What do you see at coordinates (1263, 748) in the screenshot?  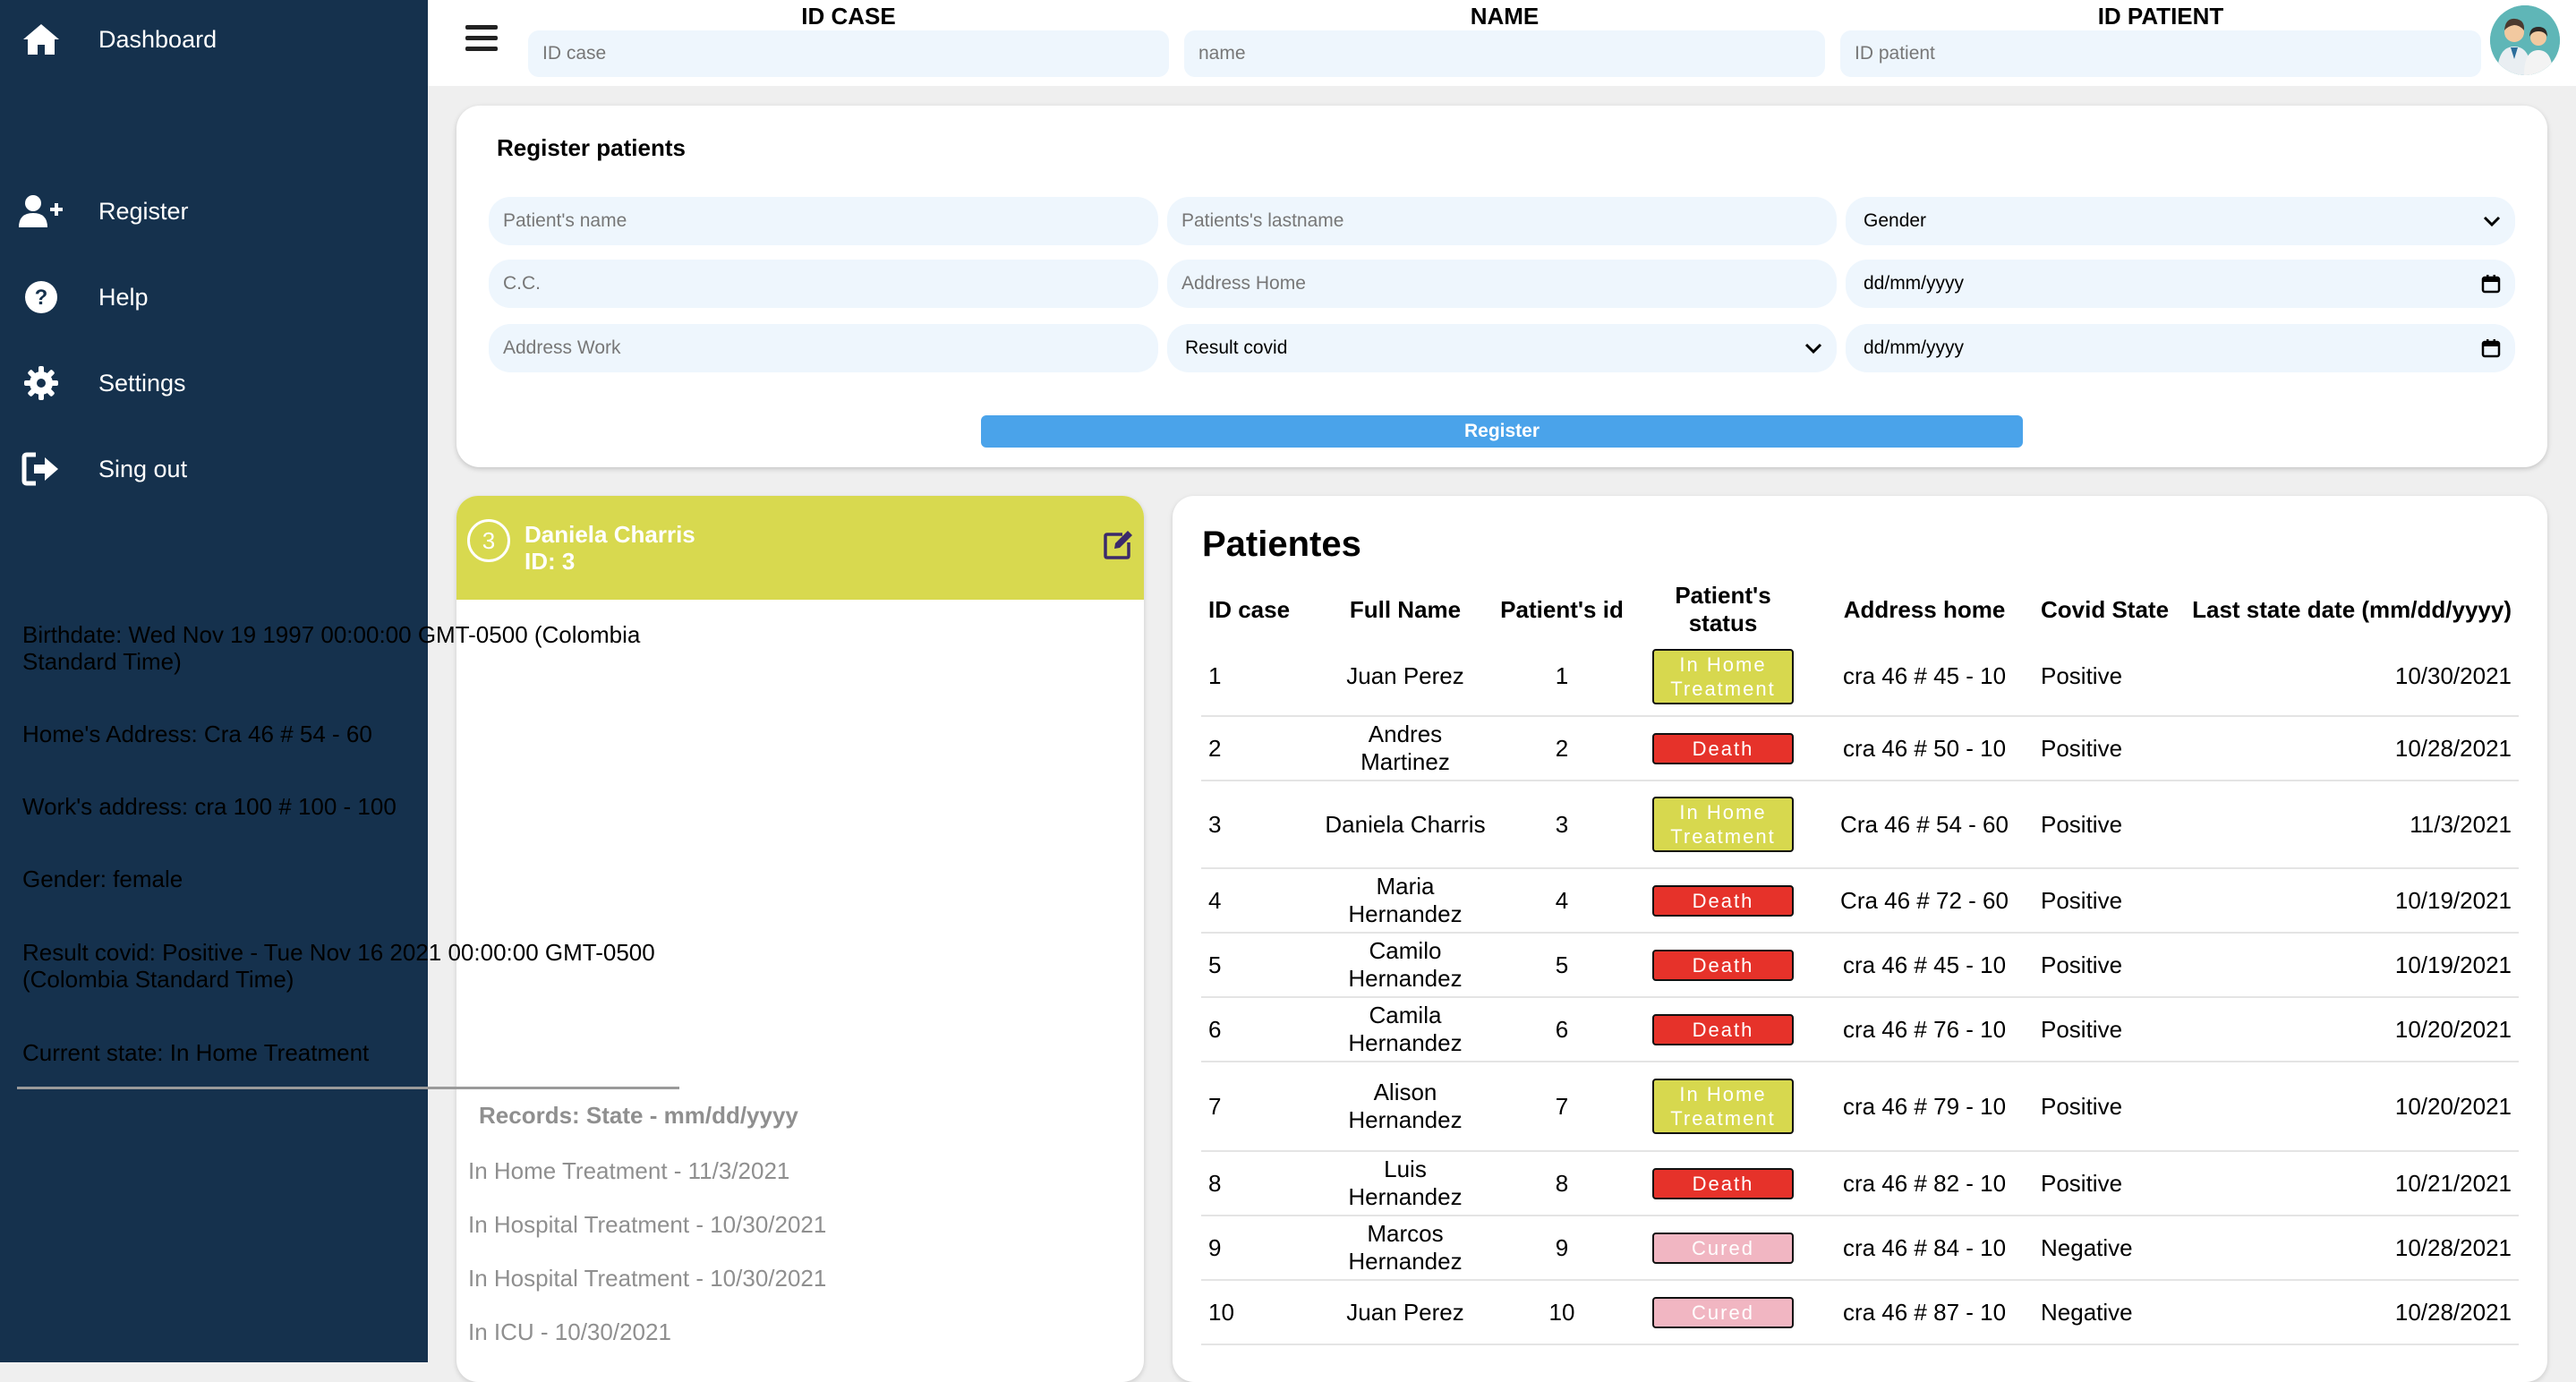 I see `cell-id-case: 2` at bounding box center [1263, 748].